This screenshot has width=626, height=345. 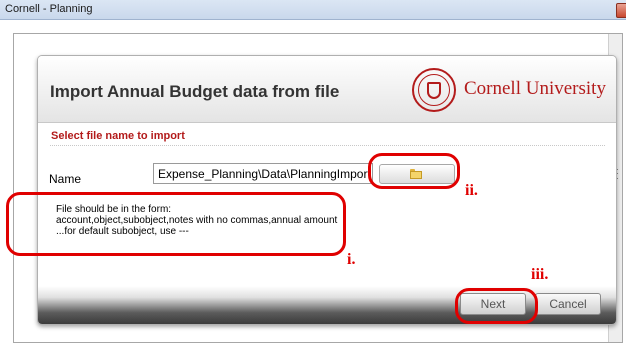 I want to click on window-titlebar: Cornell - Planning, so click(x=313, y=10).